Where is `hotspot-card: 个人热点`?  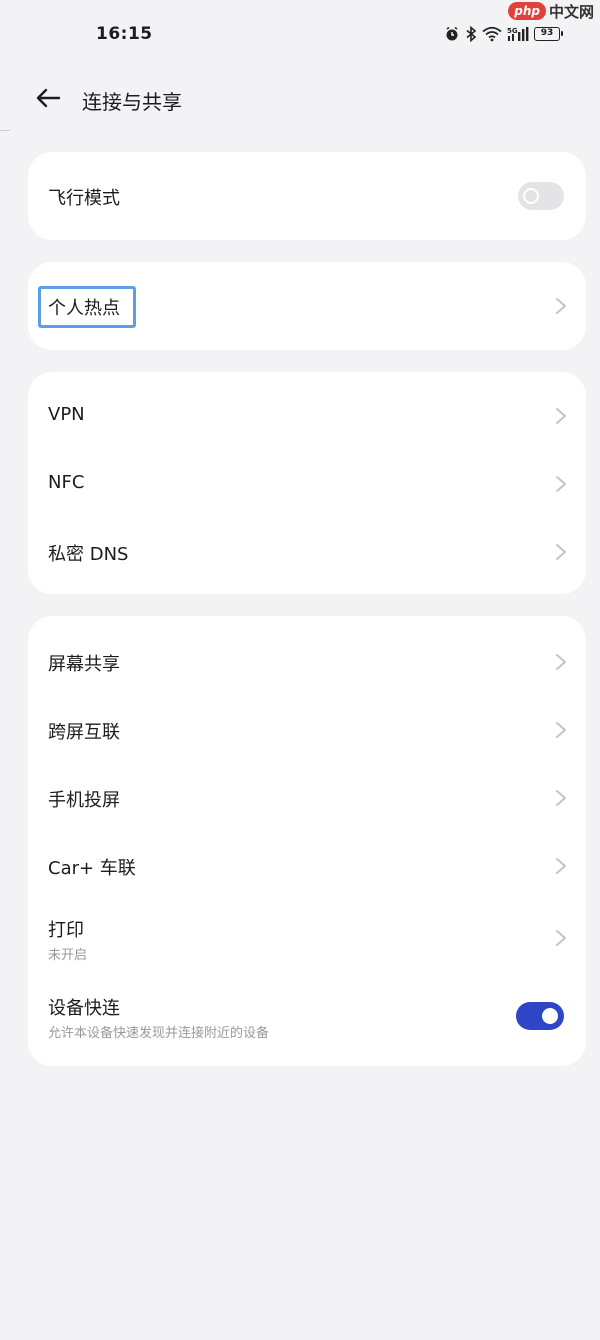
hotspot-card: 个人热点 is located at coordinates (307, 306).